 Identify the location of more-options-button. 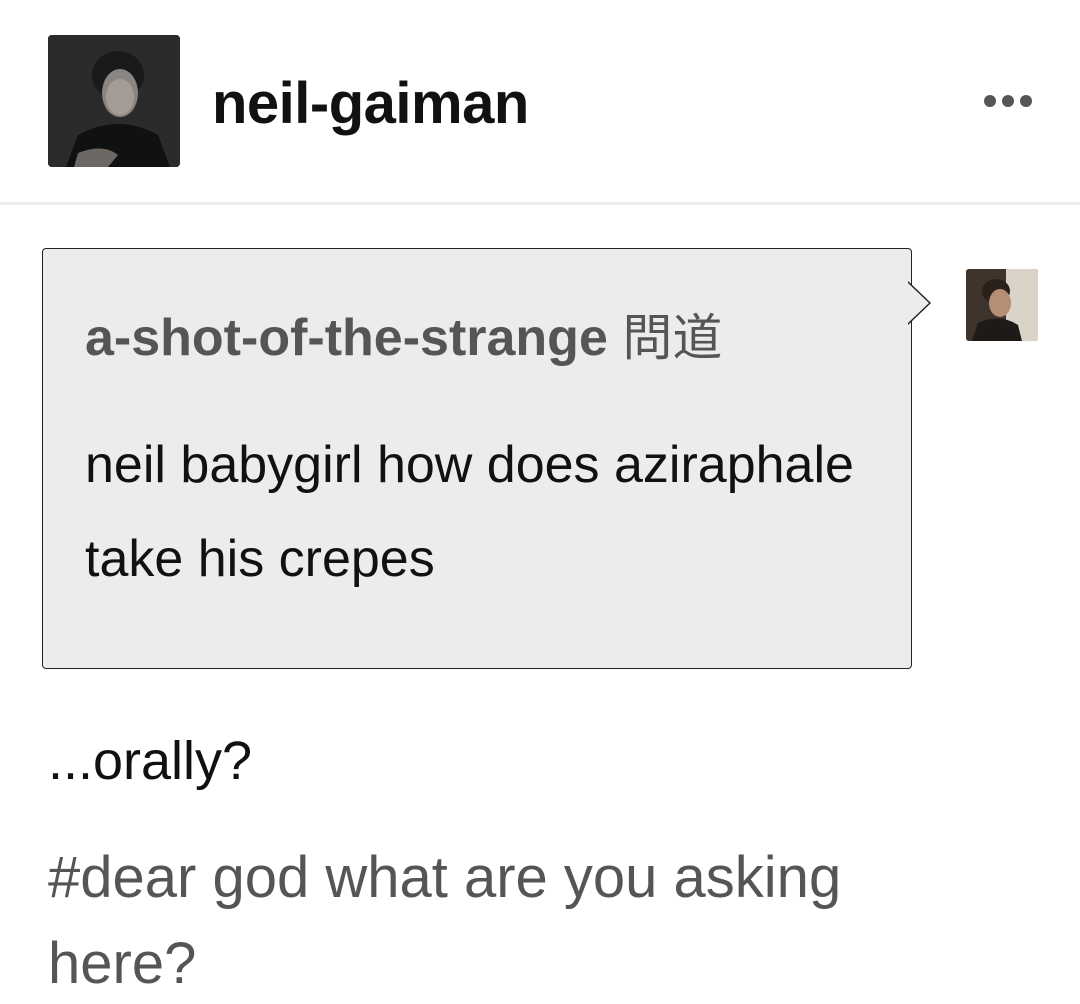
(1008, 101).